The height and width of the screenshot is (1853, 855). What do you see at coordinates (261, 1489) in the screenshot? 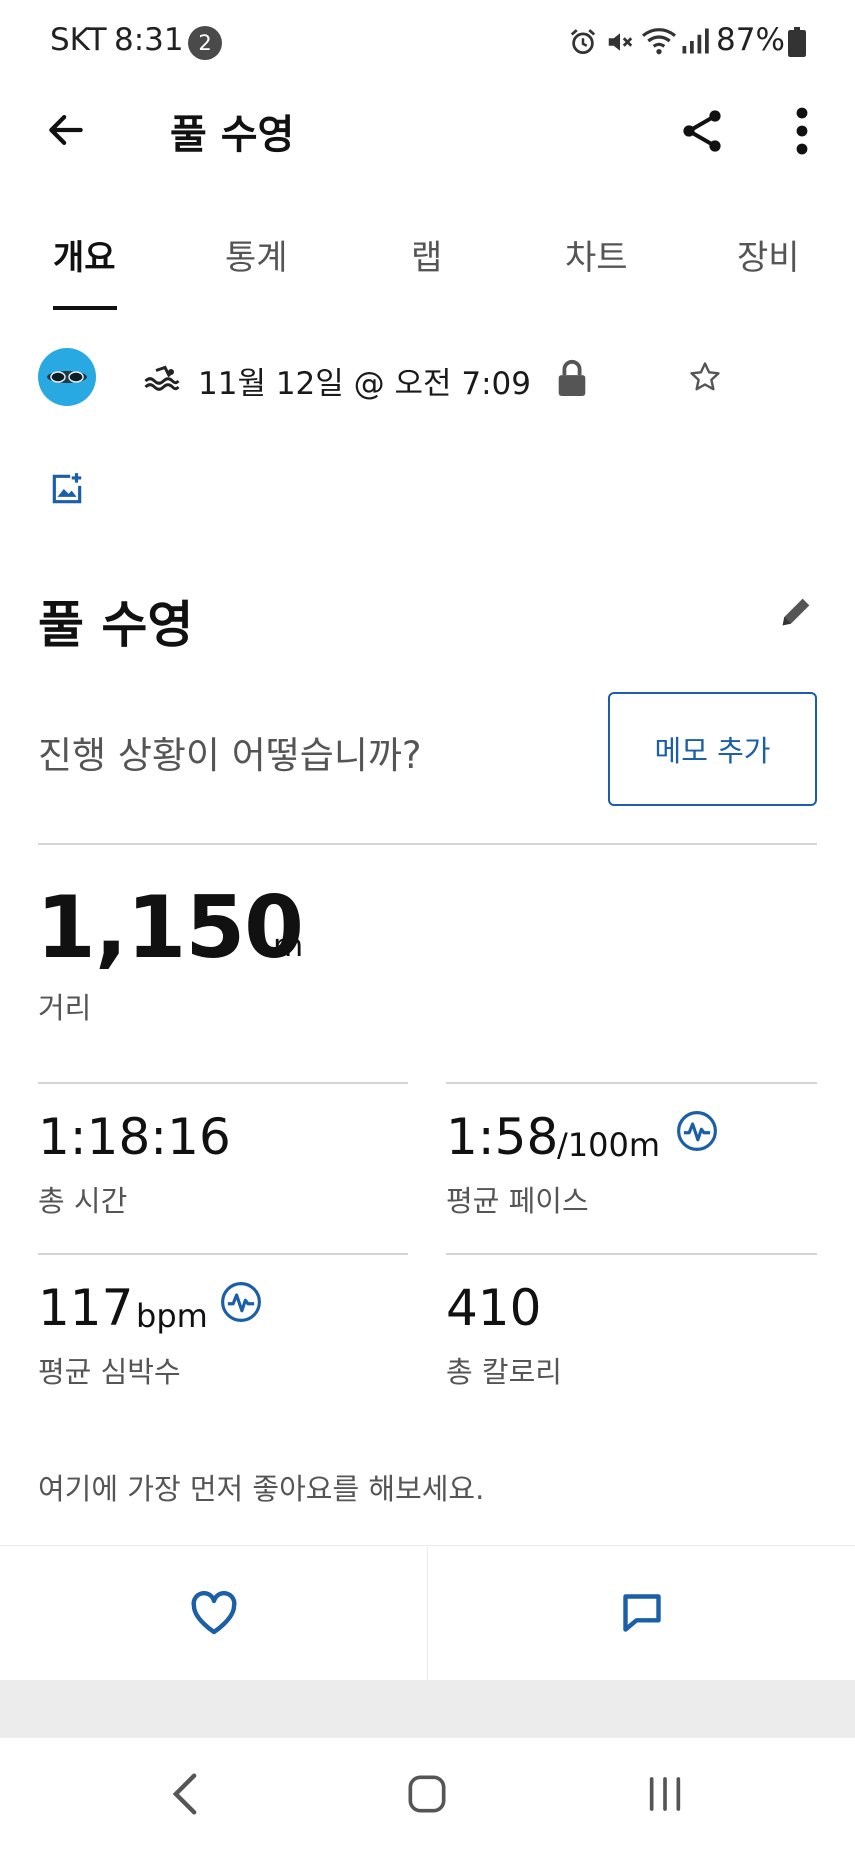
I see `kudos-prompt: 여기에 가장 먼저 좋아요를 해보세요.` at bounding box center [261, 1489].